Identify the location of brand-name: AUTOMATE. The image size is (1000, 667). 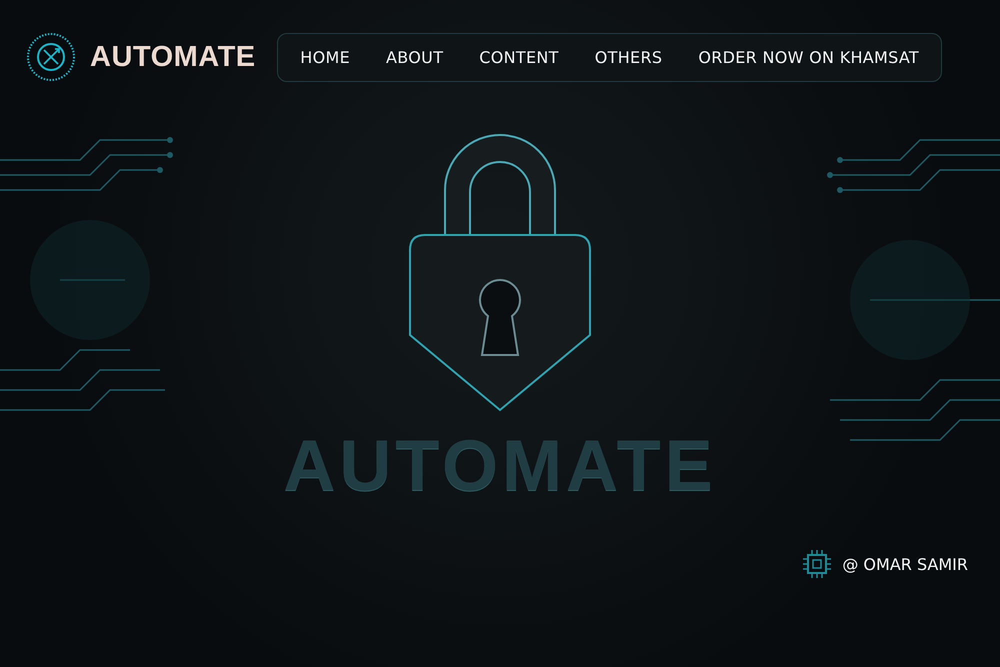
(173, 57).